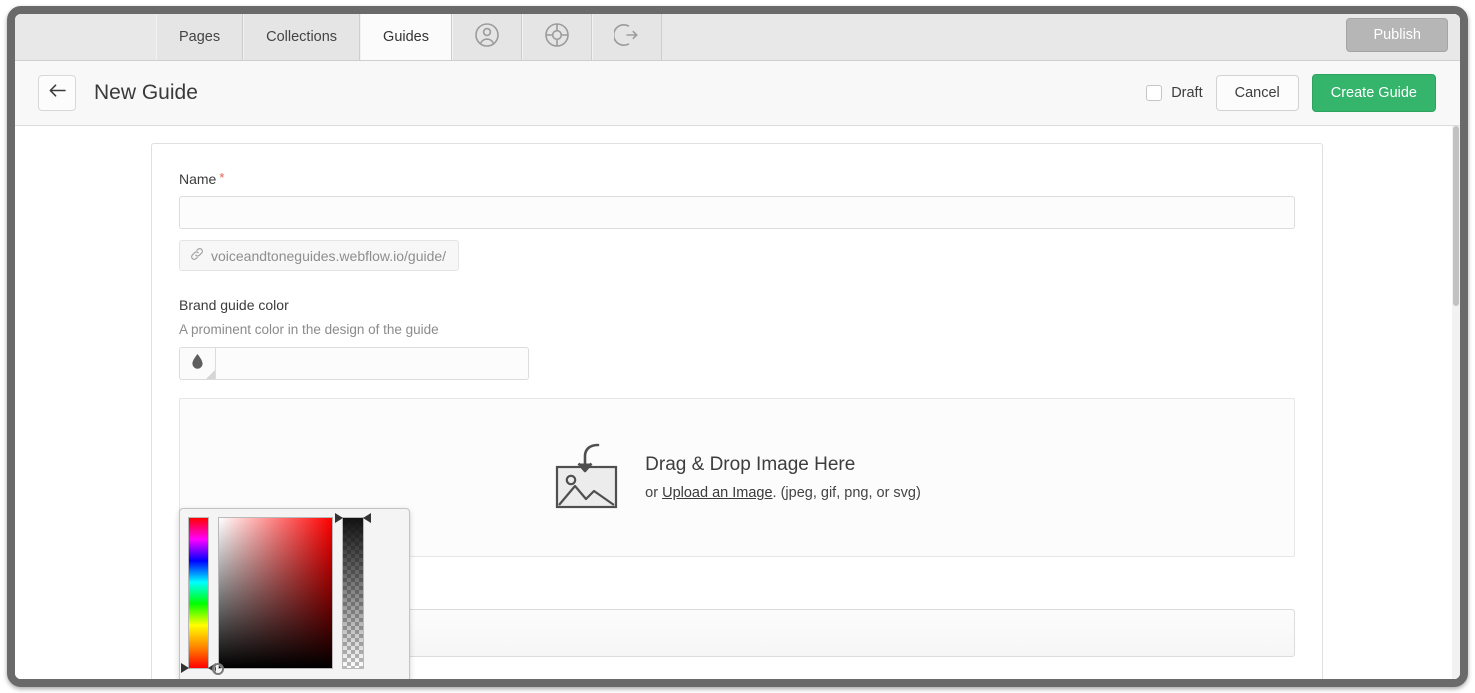 The height and width of the screenshot is (693, 1475). What do you see at coordinates (198, 595) in the screenshot?
I see `hue-slider` at bounding box center [198, 595].